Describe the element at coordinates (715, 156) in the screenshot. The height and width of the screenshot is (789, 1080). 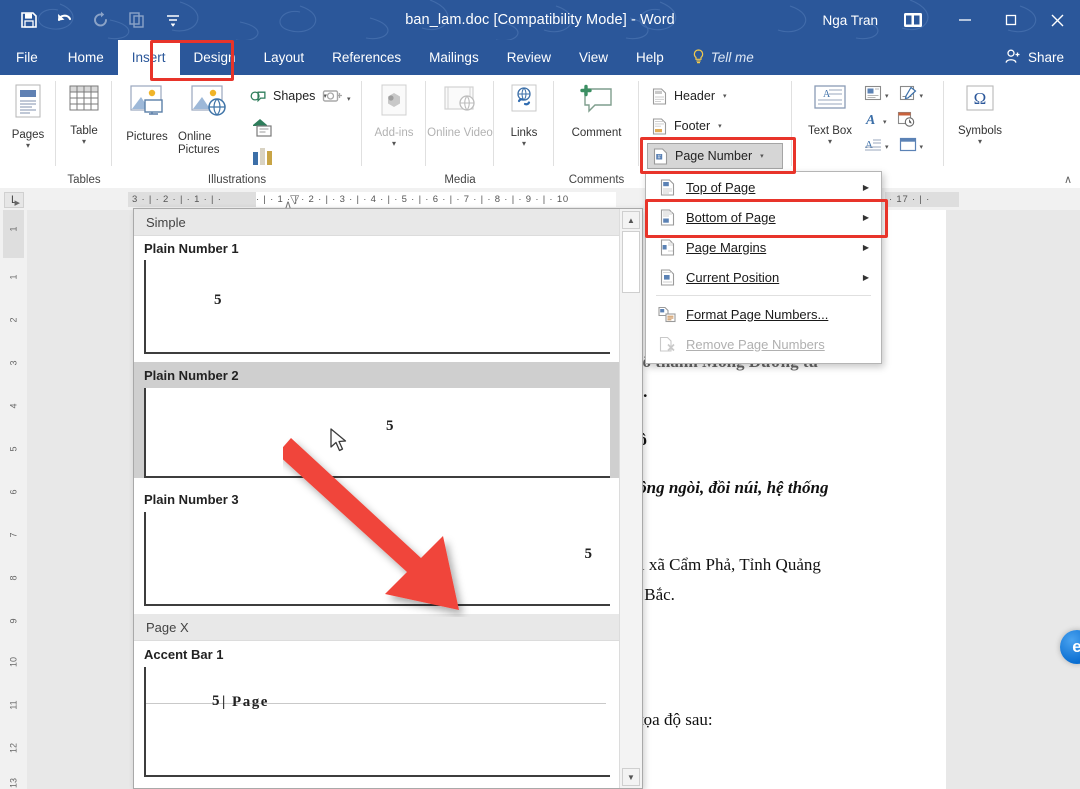
I see `page-number-button: # Page Number ▾` at that location.